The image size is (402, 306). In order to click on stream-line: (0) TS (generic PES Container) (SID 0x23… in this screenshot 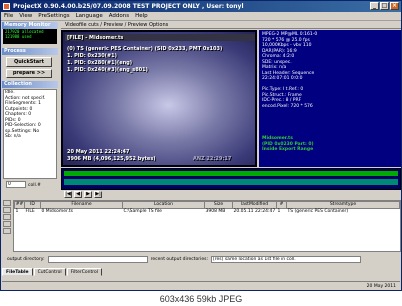, I will do `click(144, 49)`.